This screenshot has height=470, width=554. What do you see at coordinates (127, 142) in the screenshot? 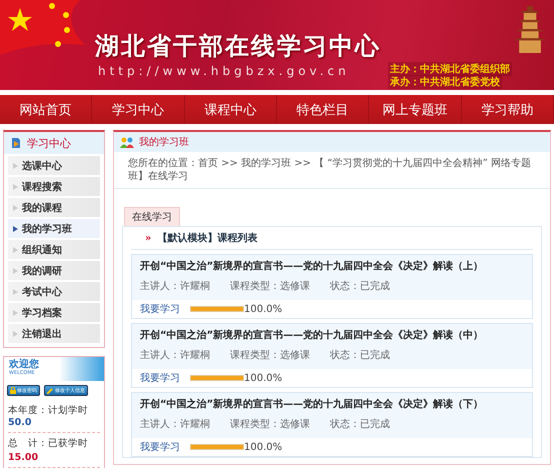
I see `people-icon` at bounding box center [127, 142].